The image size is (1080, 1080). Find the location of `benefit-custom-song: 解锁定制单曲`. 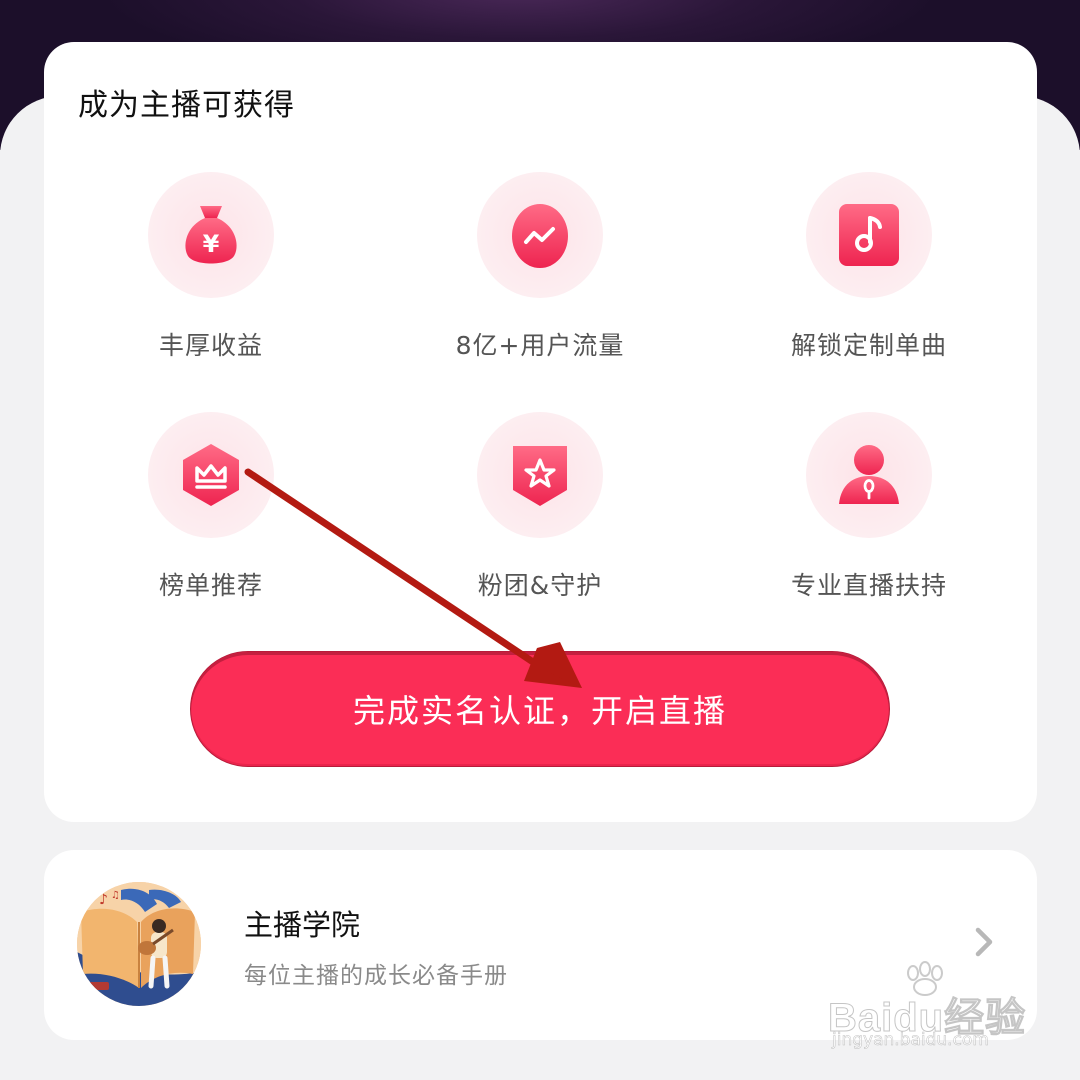

benefit-custom-song: 解锁定制单曲 is located at coordinates (869, 267).